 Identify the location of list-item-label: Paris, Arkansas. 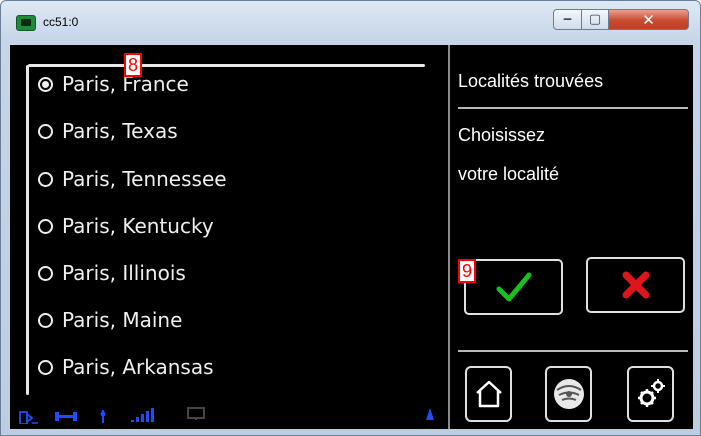
(138, 367).